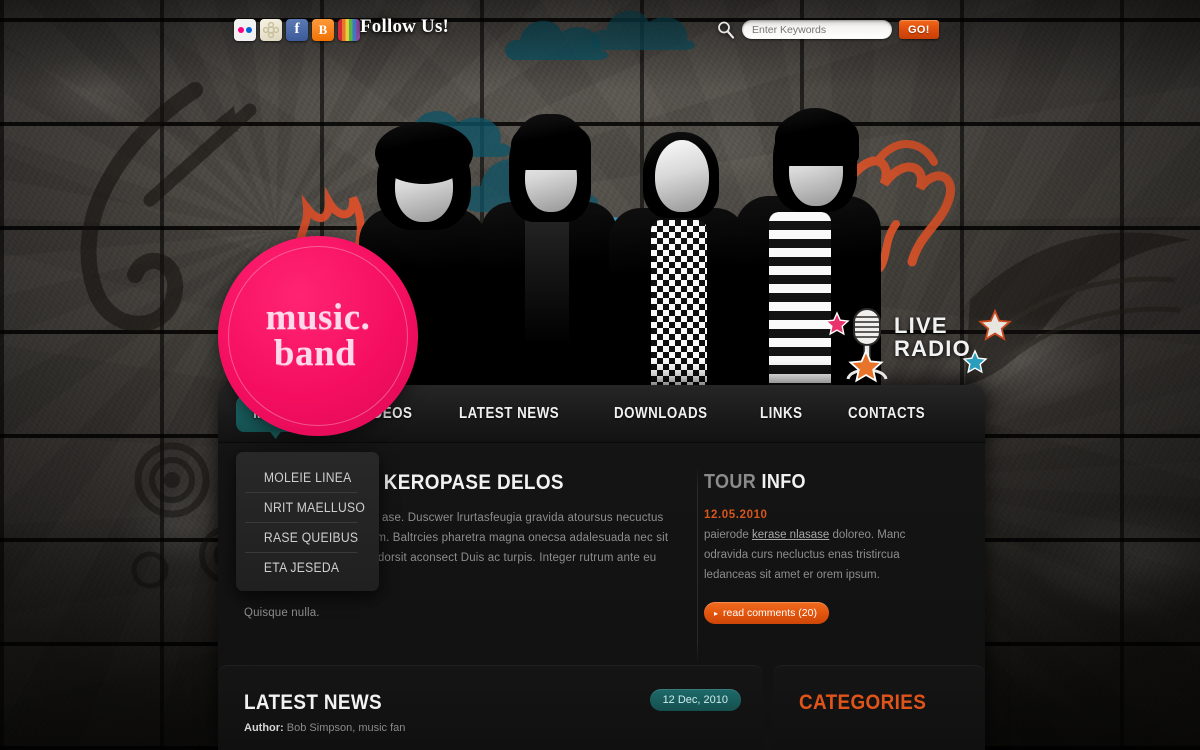 The image size is (1200, 750). Describe the element at coordinates (728, 535) in the screenshot. I see `tour-text-before: paierode` at that location.